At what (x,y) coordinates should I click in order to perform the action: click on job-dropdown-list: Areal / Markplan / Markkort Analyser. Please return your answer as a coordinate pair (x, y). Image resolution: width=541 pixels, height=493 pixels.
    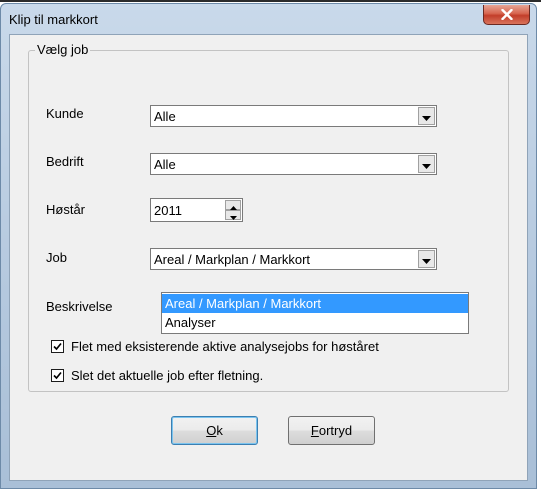
    Looking at the image, I should click on (315, 313).